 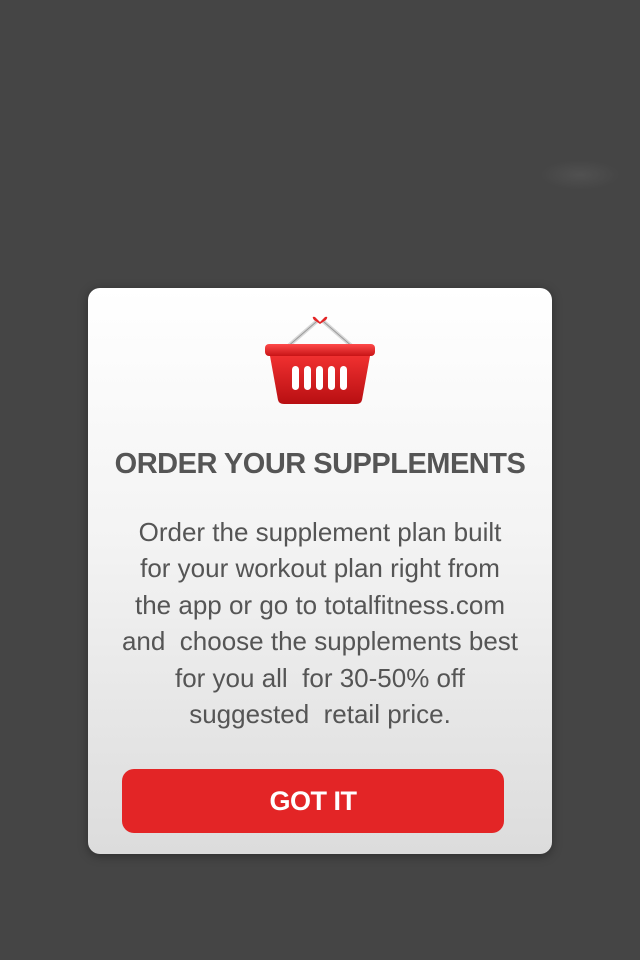 I want to click on background-glint, so click(x=580, y=175).